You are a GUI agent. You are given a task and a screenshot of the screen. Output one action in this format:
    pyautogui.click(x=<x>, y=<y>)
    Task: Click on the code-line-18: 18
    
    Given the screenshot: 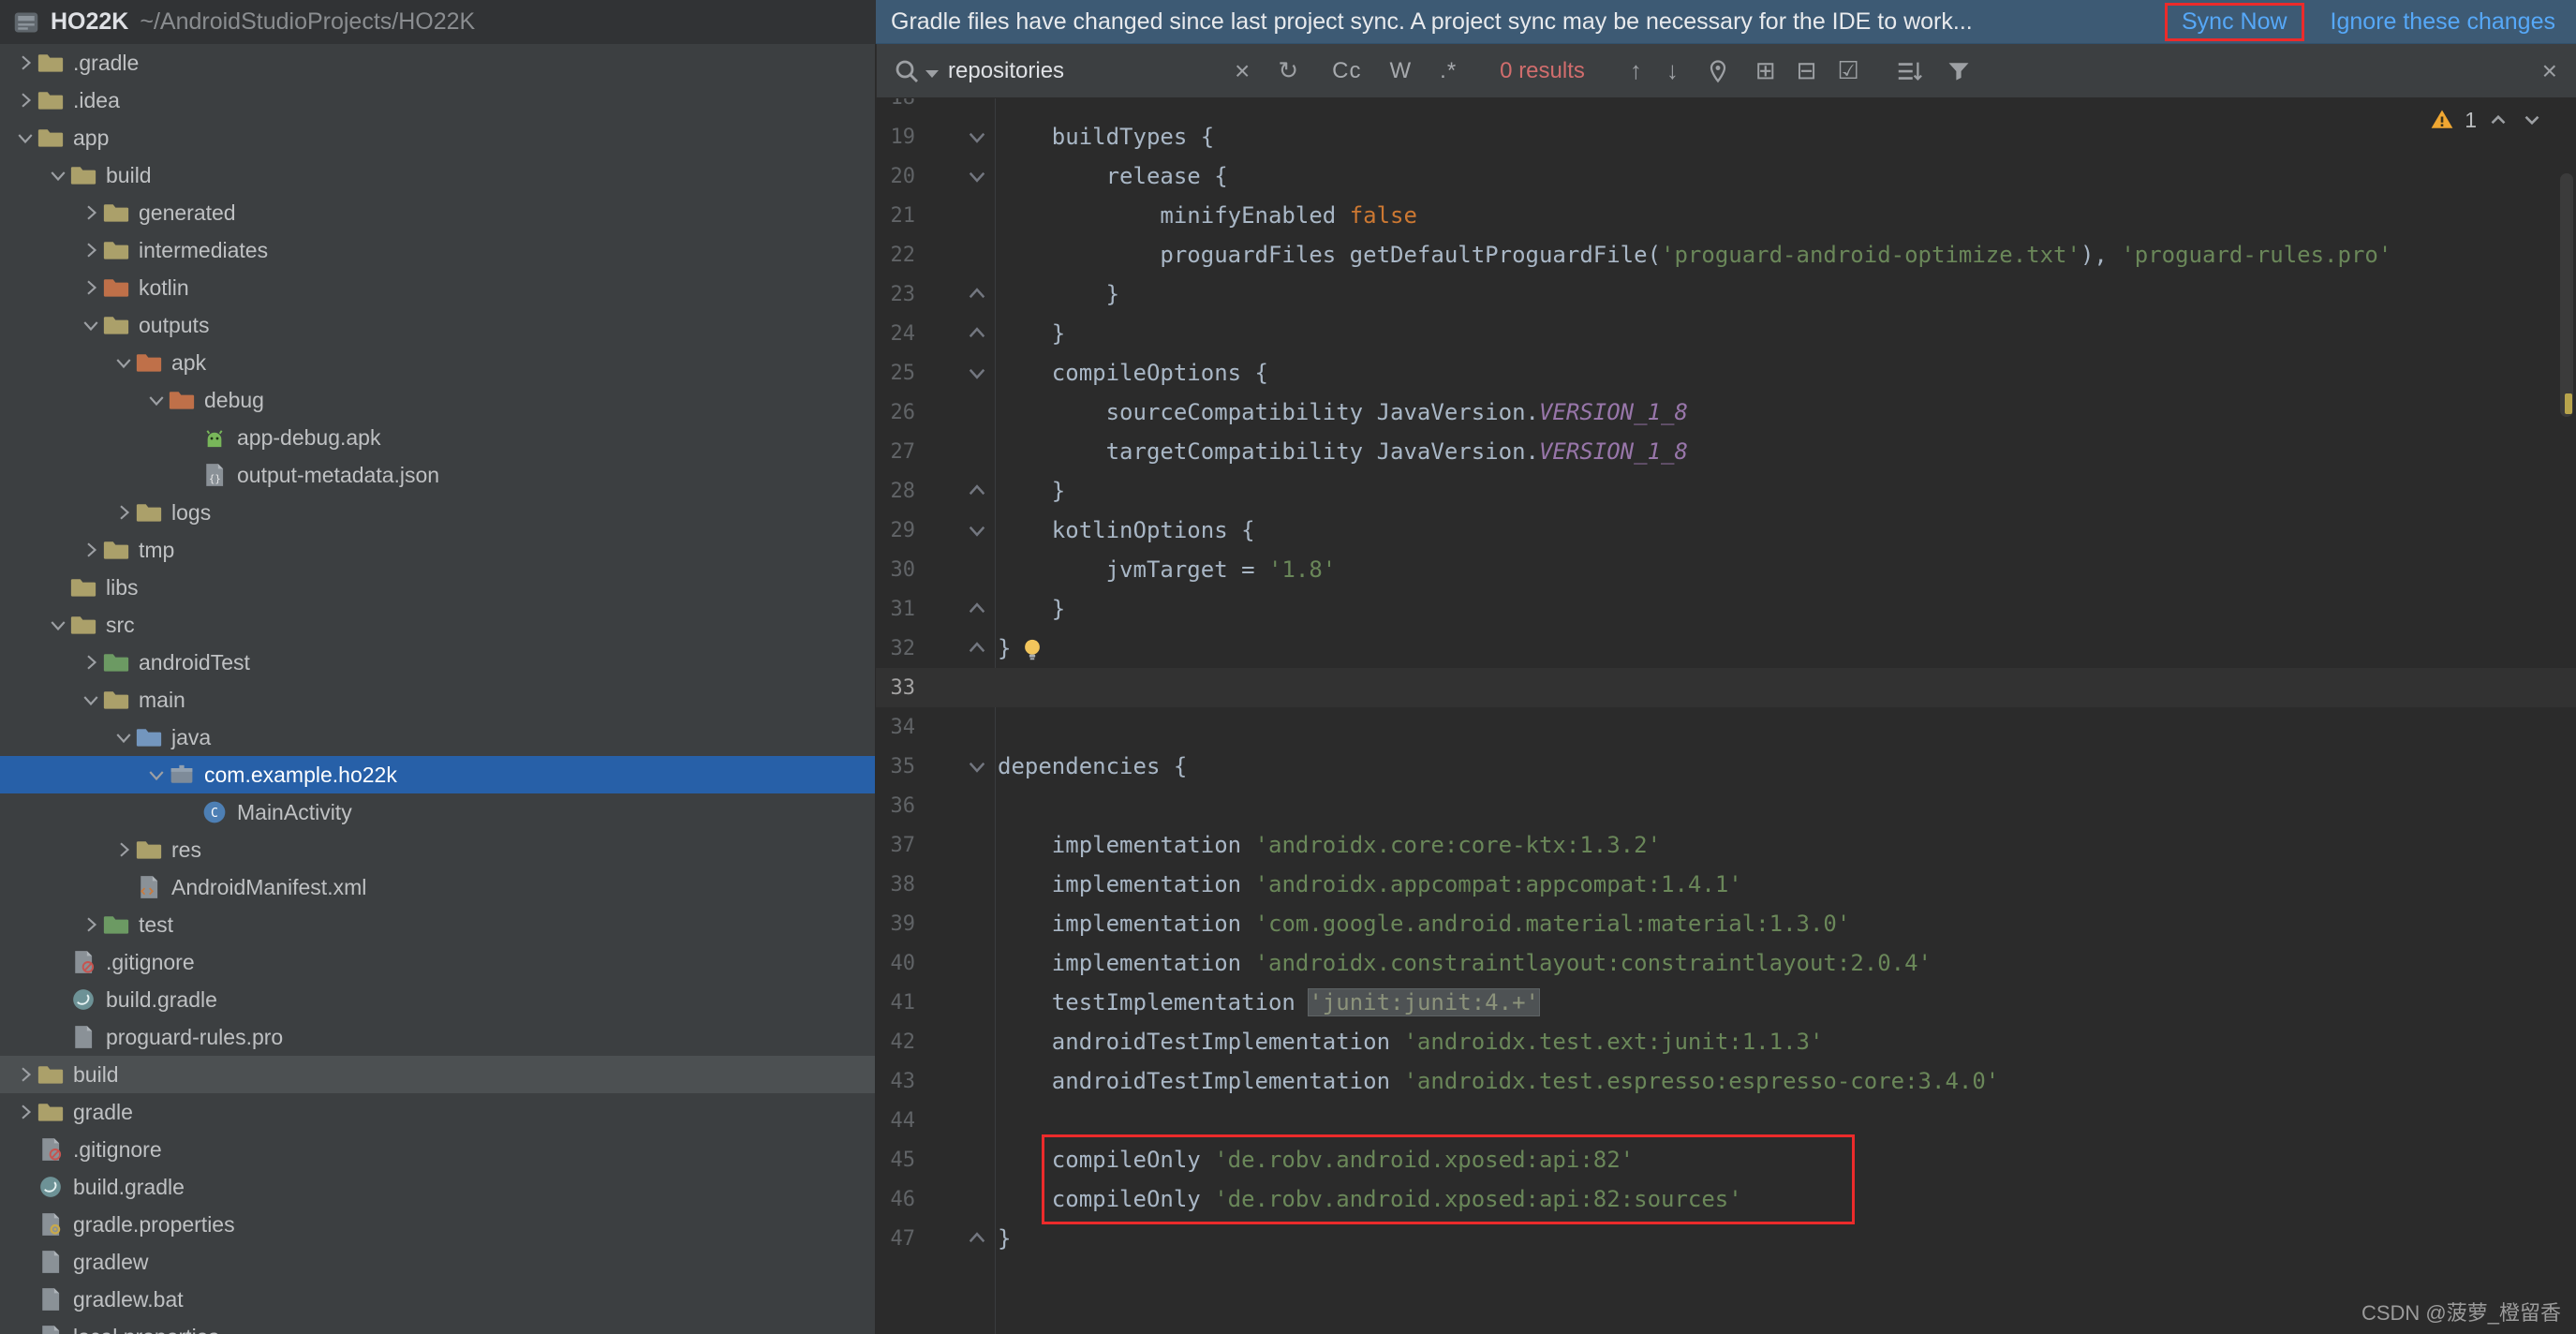 What is the action you would take?
    pyautogui.click(x=1726, y=107)
    